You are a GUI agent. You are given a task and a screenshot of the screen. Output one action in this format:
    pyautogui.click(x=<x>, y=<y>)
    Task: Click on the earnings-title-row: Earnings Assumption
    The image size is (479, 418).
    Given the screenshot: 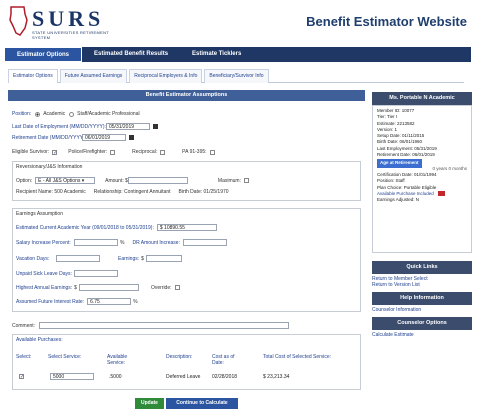 What is the action you would take?
    pyautogui.click(x=39, y=214)
    